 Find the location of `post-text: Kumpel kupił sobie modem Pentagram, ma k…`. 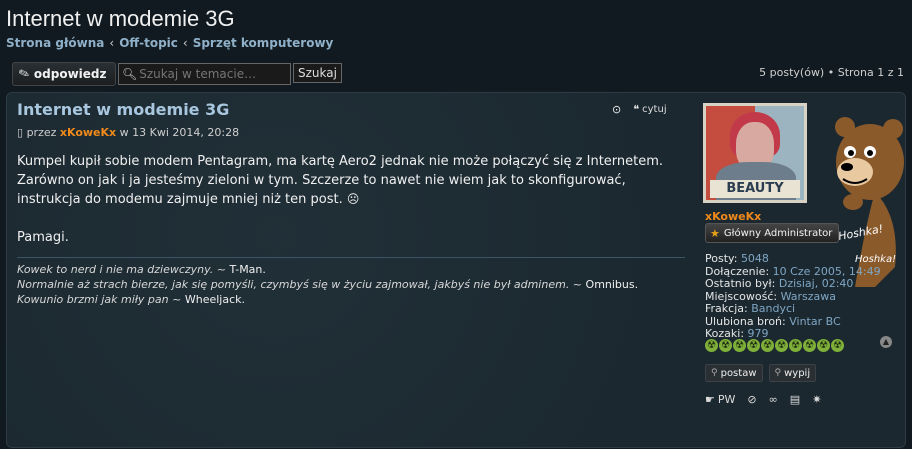

post-text: Kumpel kupił sobie modem Pentagram, ma k… is located at coordinates (340, 180).